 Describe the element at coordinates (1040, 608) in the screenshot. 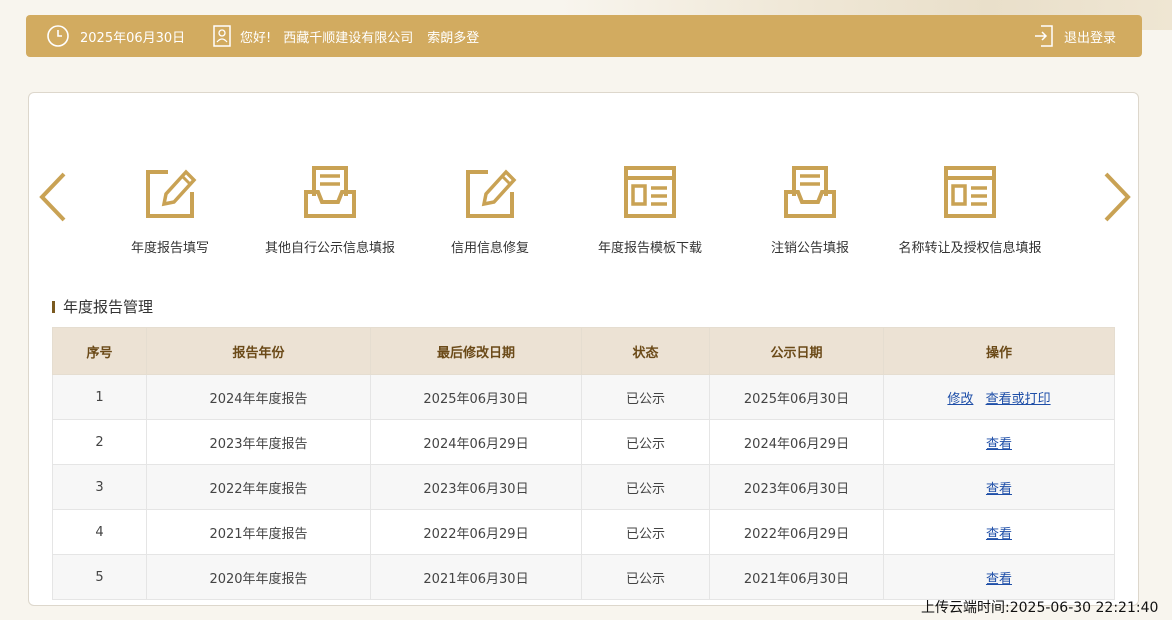

I see `upload-time: 上传云端时间:2025-06-30 22:21:40` at that location.